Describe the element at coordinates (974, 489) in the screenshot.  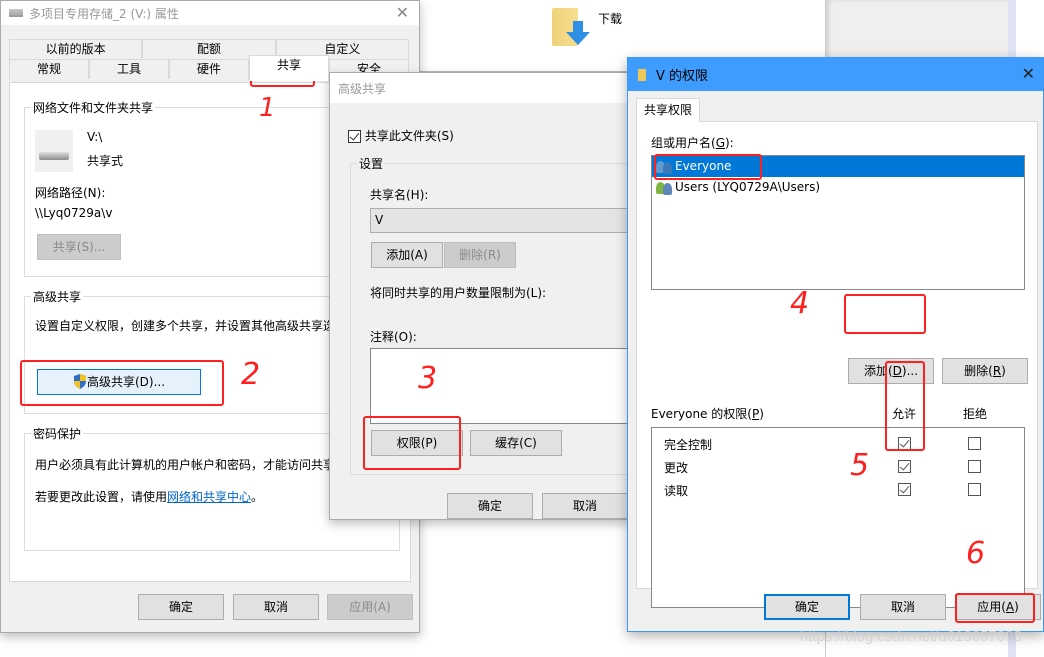
I see `deny-read-checkbox` at that location.